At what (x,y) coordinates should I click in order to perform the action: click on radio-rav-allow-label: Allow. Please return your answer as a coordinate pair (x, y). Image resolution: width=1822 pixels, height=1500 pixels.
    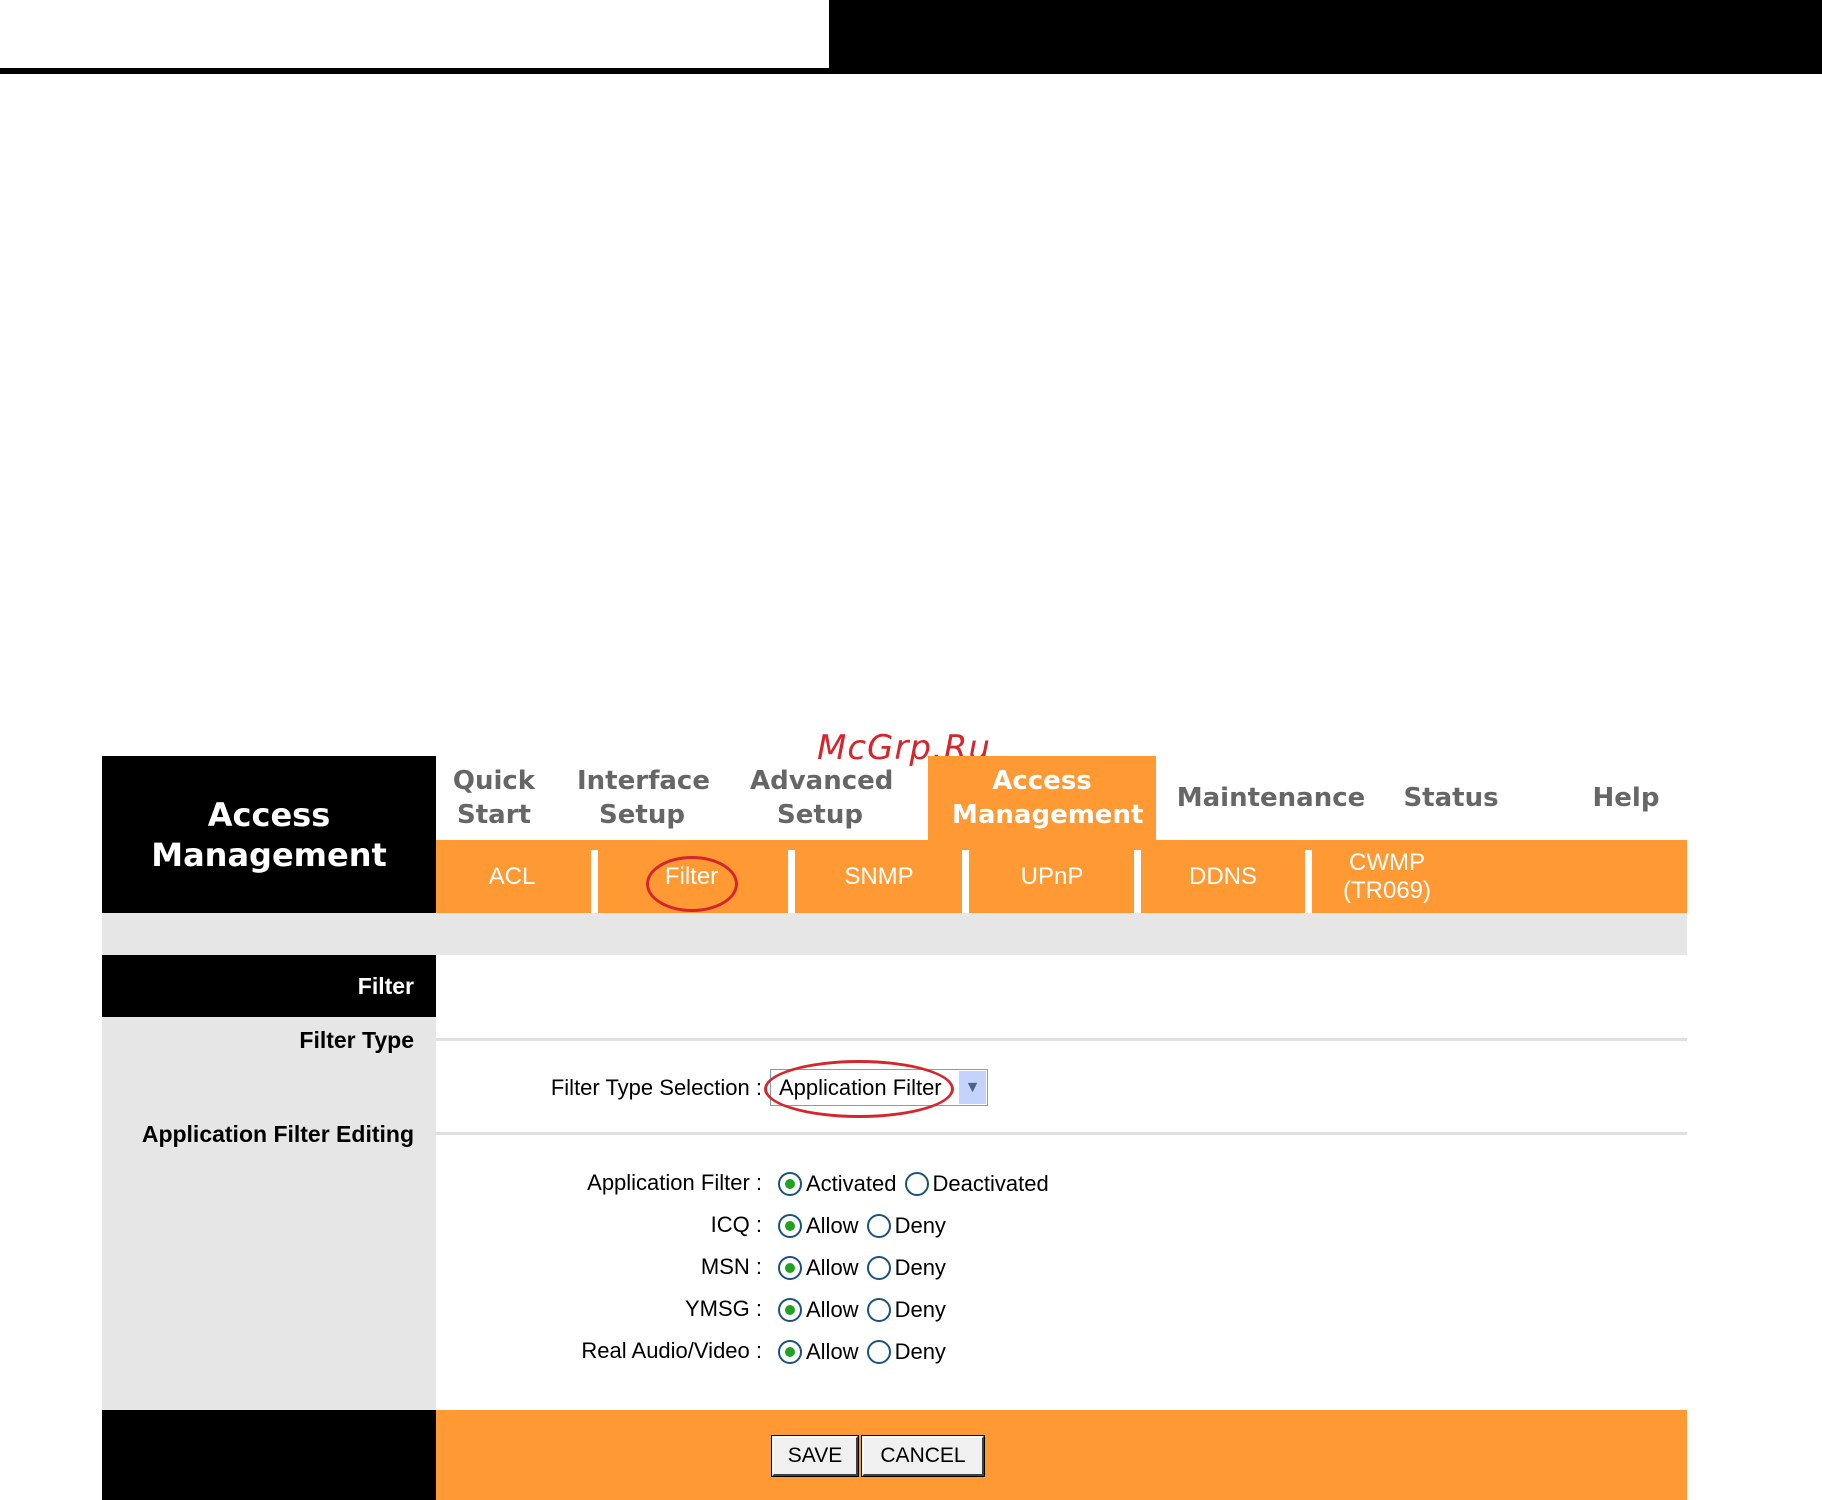
    Looking at the image, I should click on (832, 1351).